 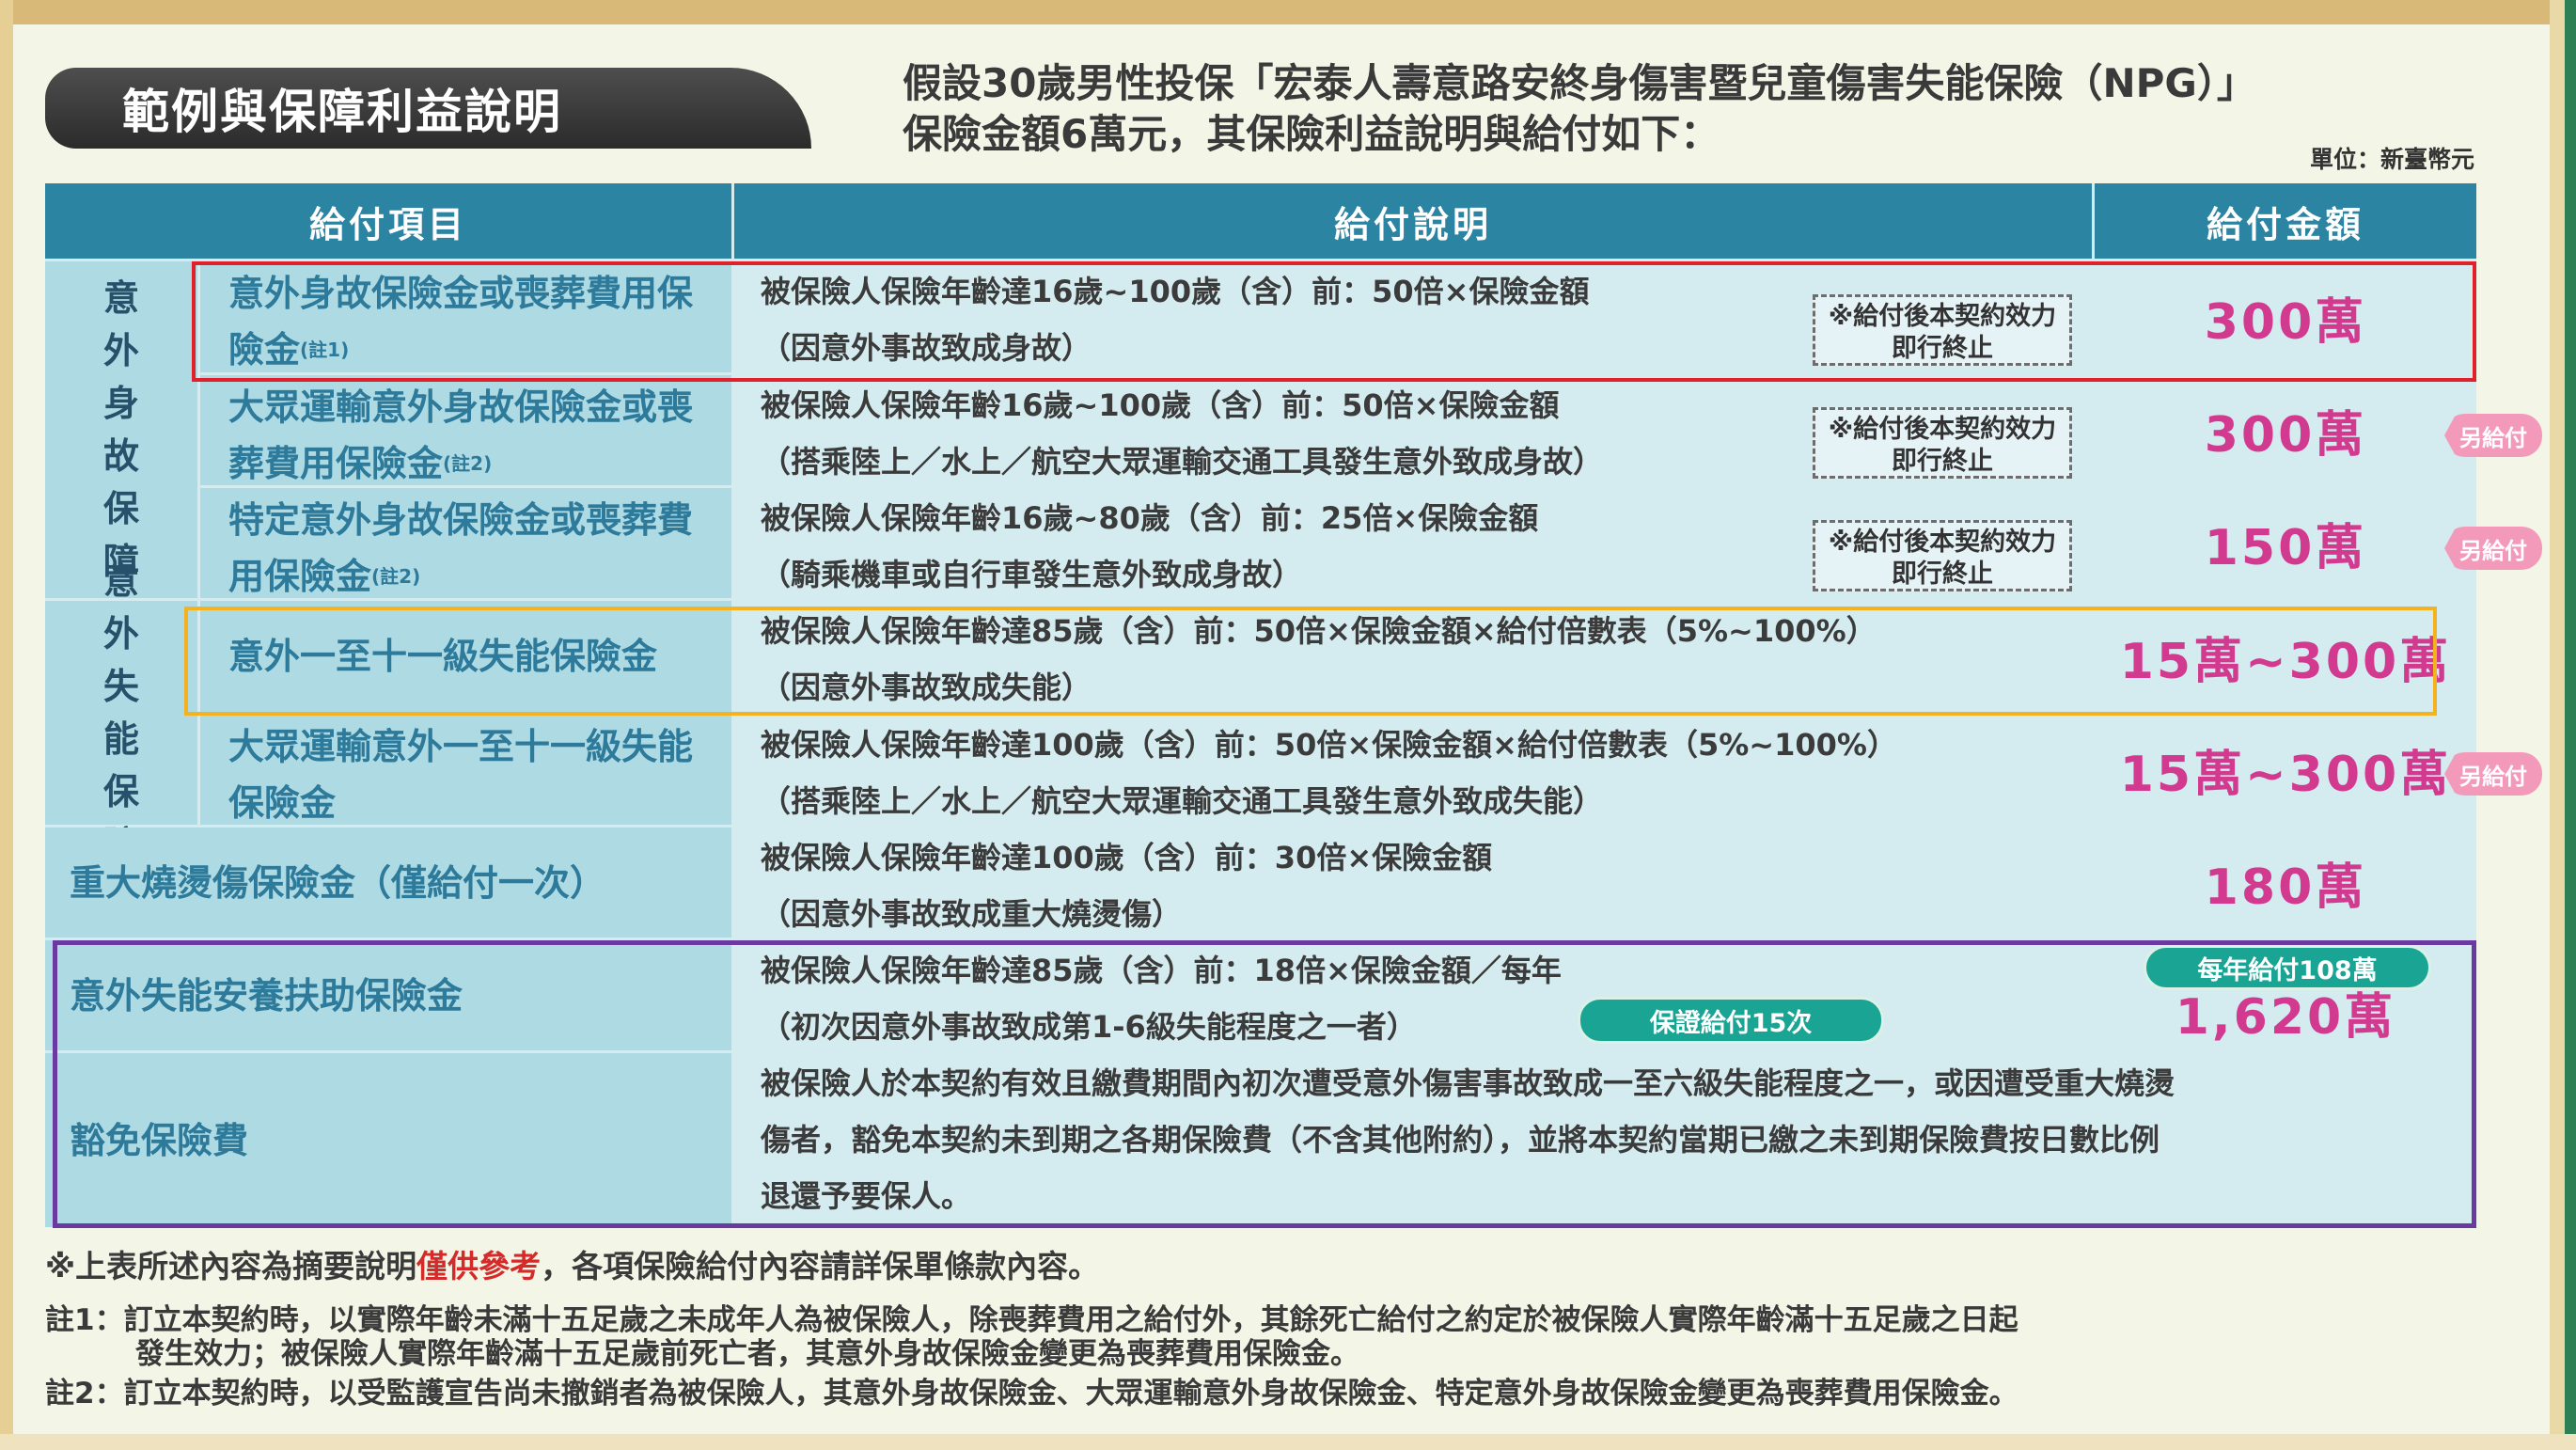 I want to click on top-stripe, so click(x=1288, y=12).